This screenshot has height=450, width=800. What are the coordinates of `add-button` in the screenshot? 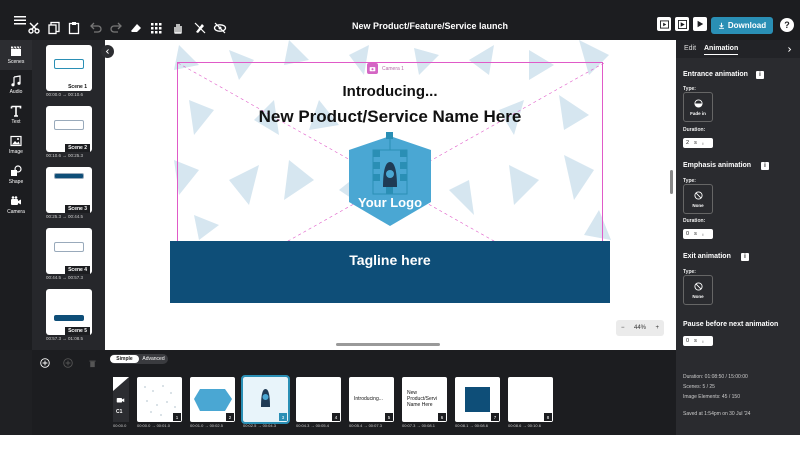 It's located at (45, 363).